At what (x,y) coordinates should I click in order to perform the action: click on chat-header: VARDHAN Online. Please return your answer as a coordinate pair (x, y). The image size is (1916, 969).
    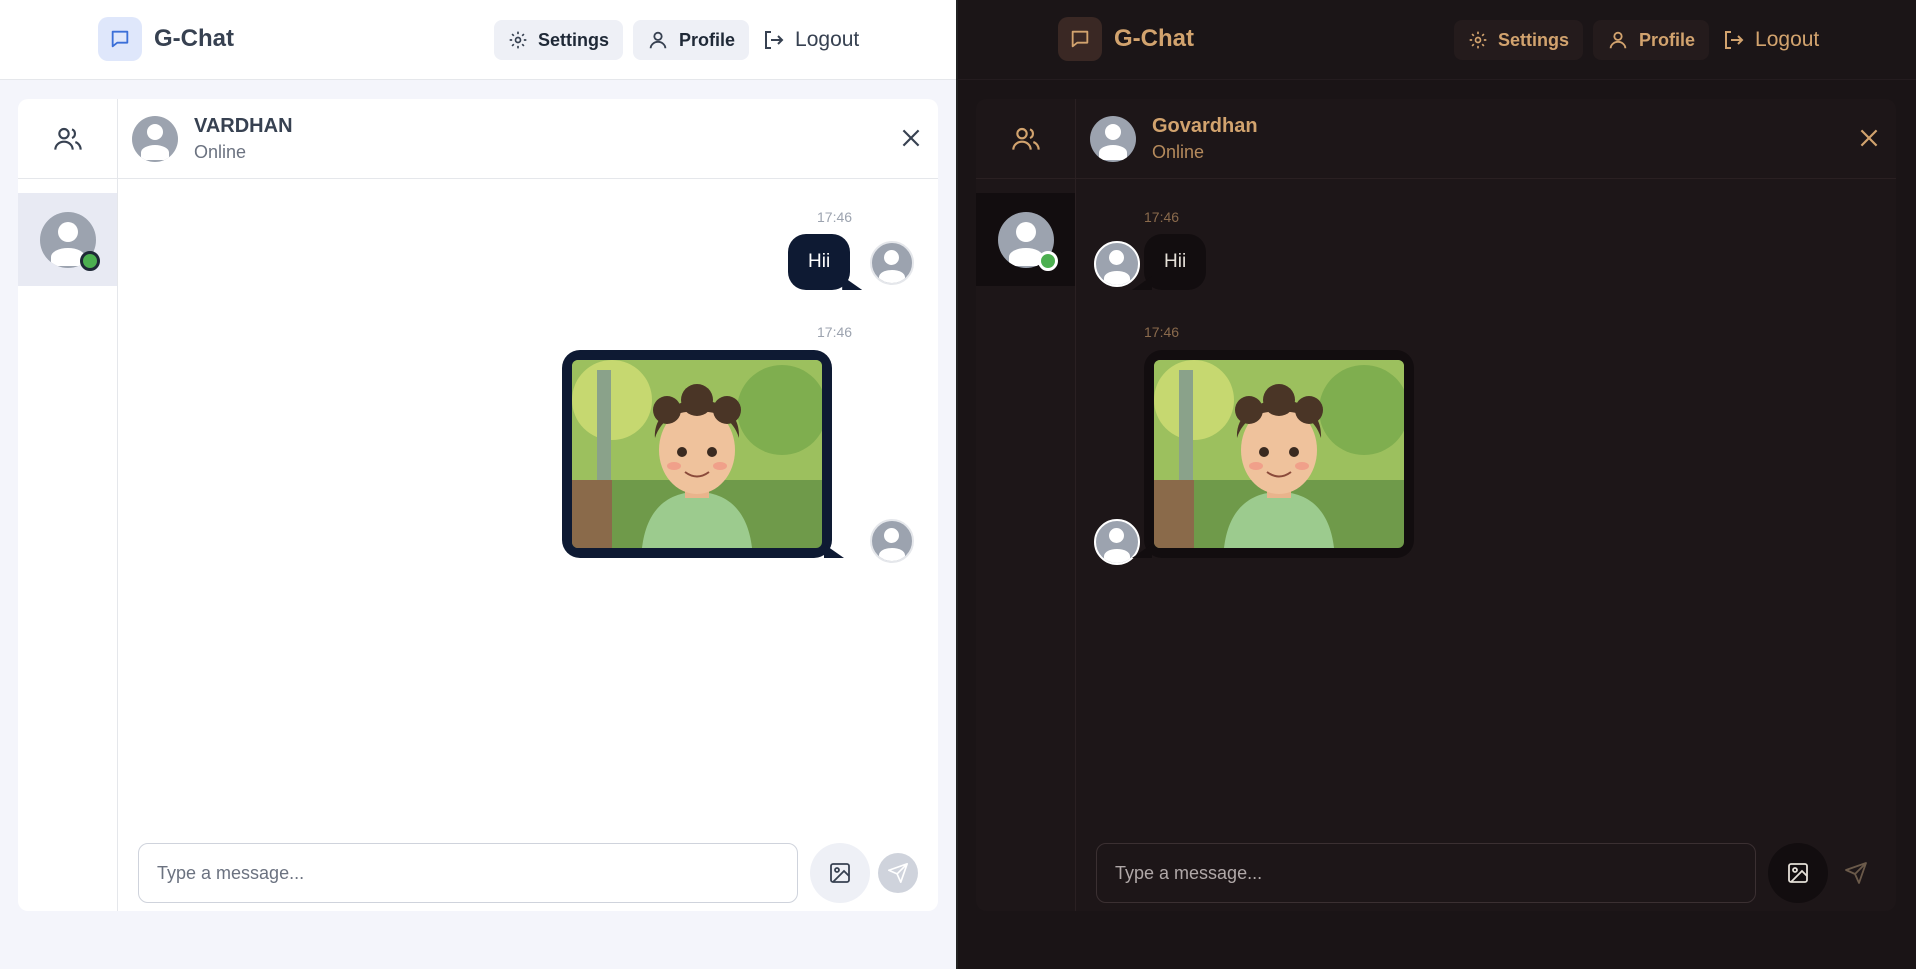
    Looking at the image, I should click on (528, 139).